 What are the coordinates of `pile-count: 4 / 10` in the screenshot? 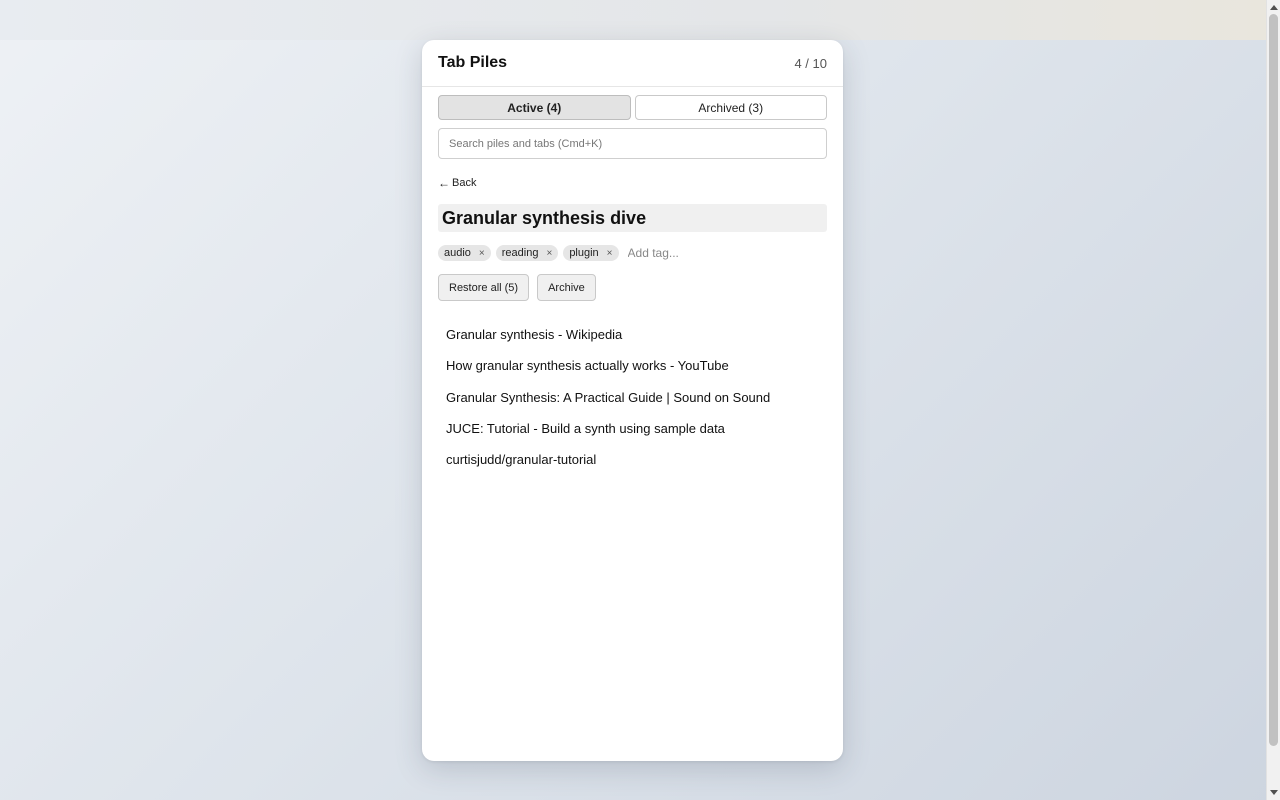 It's located at (810, 63).